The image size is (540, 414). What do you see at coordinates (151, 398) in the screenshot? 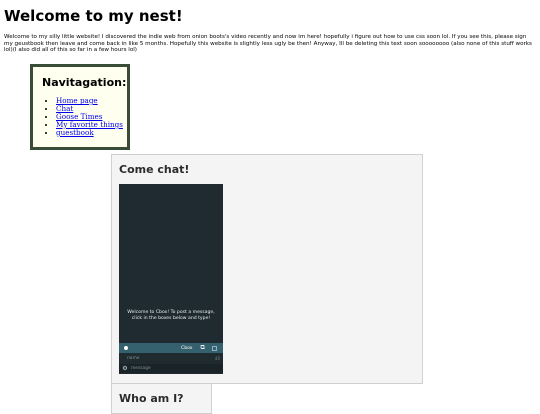
I see `about-title: Who am I?` at bounding box center [151, 398].